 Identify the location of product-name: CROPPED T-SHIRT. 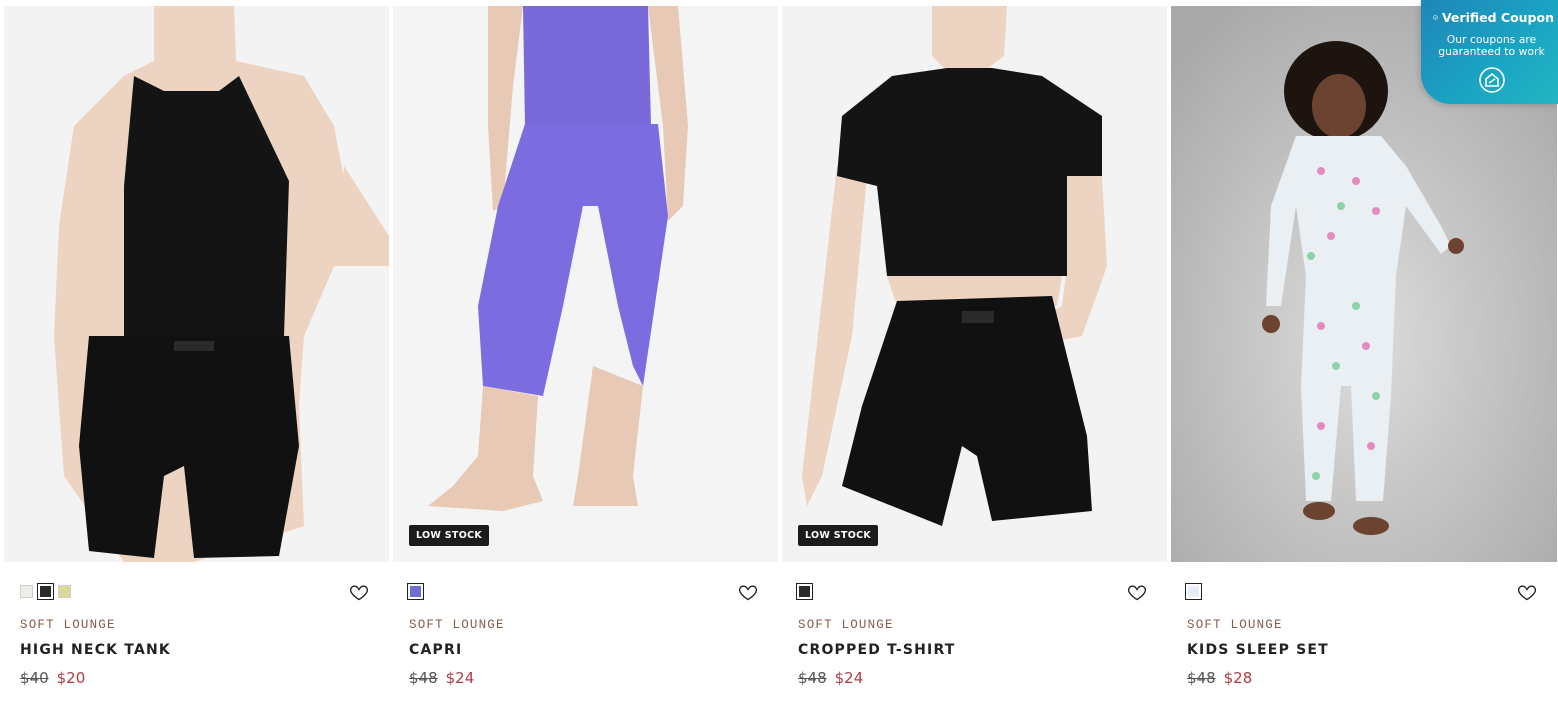
(877, 650).